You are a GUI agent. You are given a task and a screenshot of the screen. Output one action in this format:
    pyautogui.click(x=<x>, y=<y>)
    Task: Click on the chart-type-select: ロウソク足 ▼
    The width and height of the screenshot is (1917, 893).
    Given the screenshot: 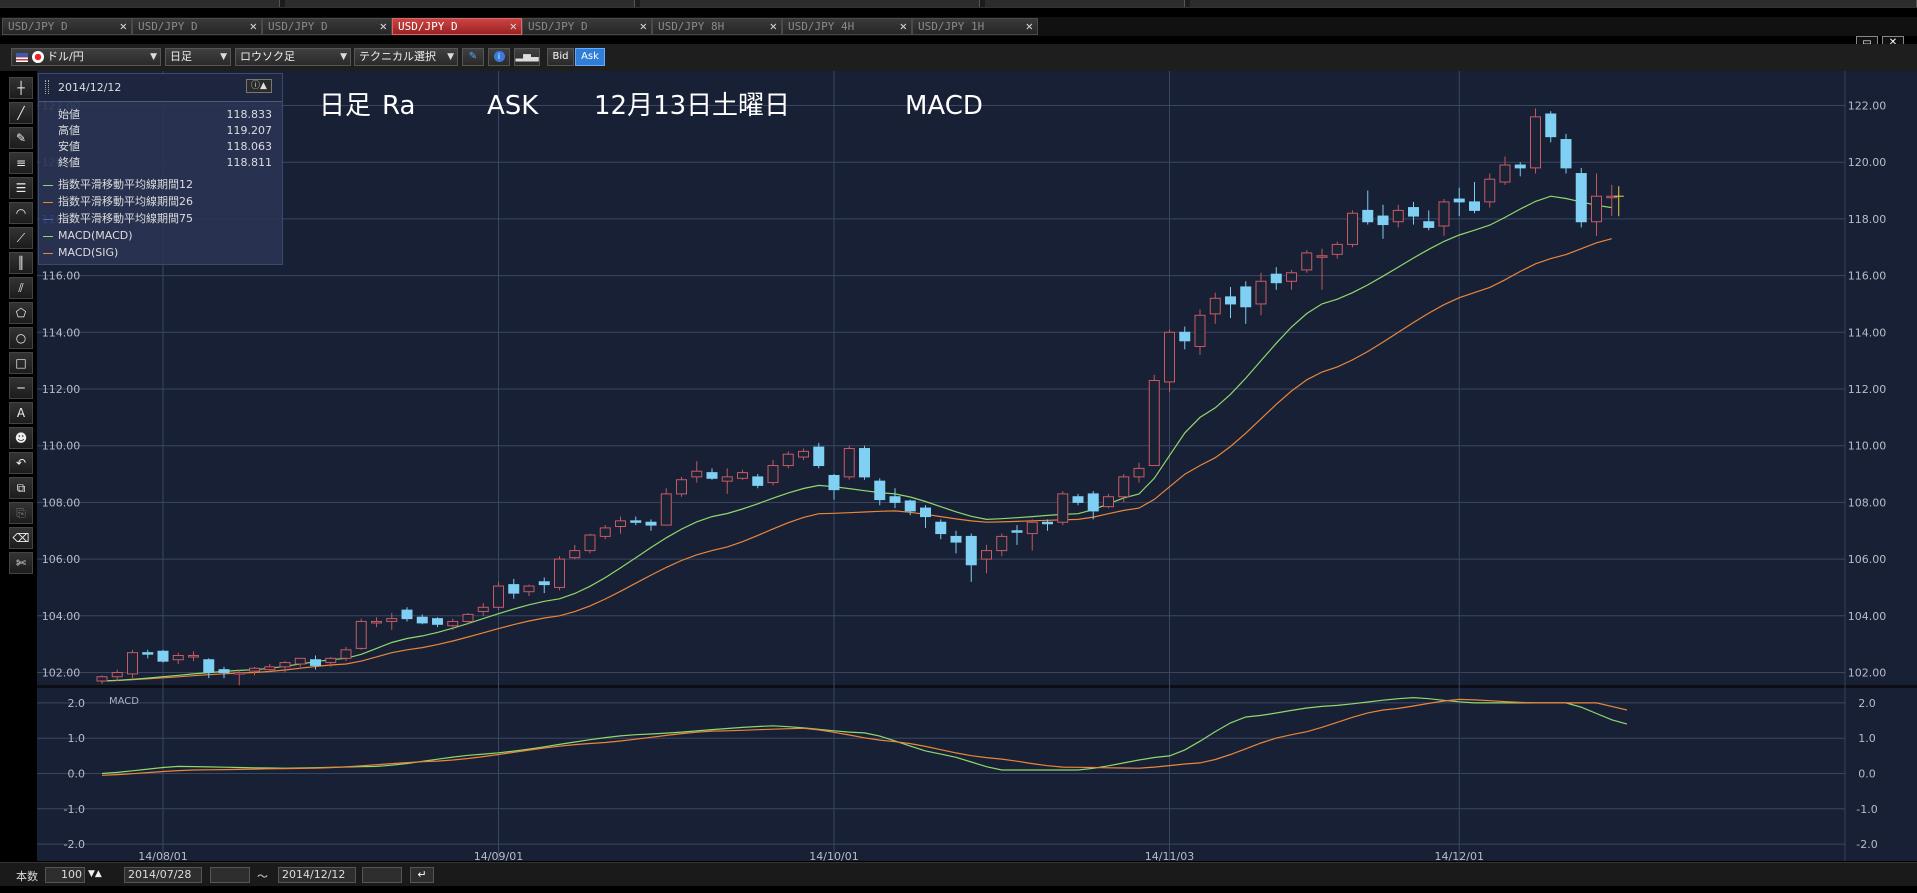 What is the action you would take?
    pyautogui.click(x=293, y=57)
    